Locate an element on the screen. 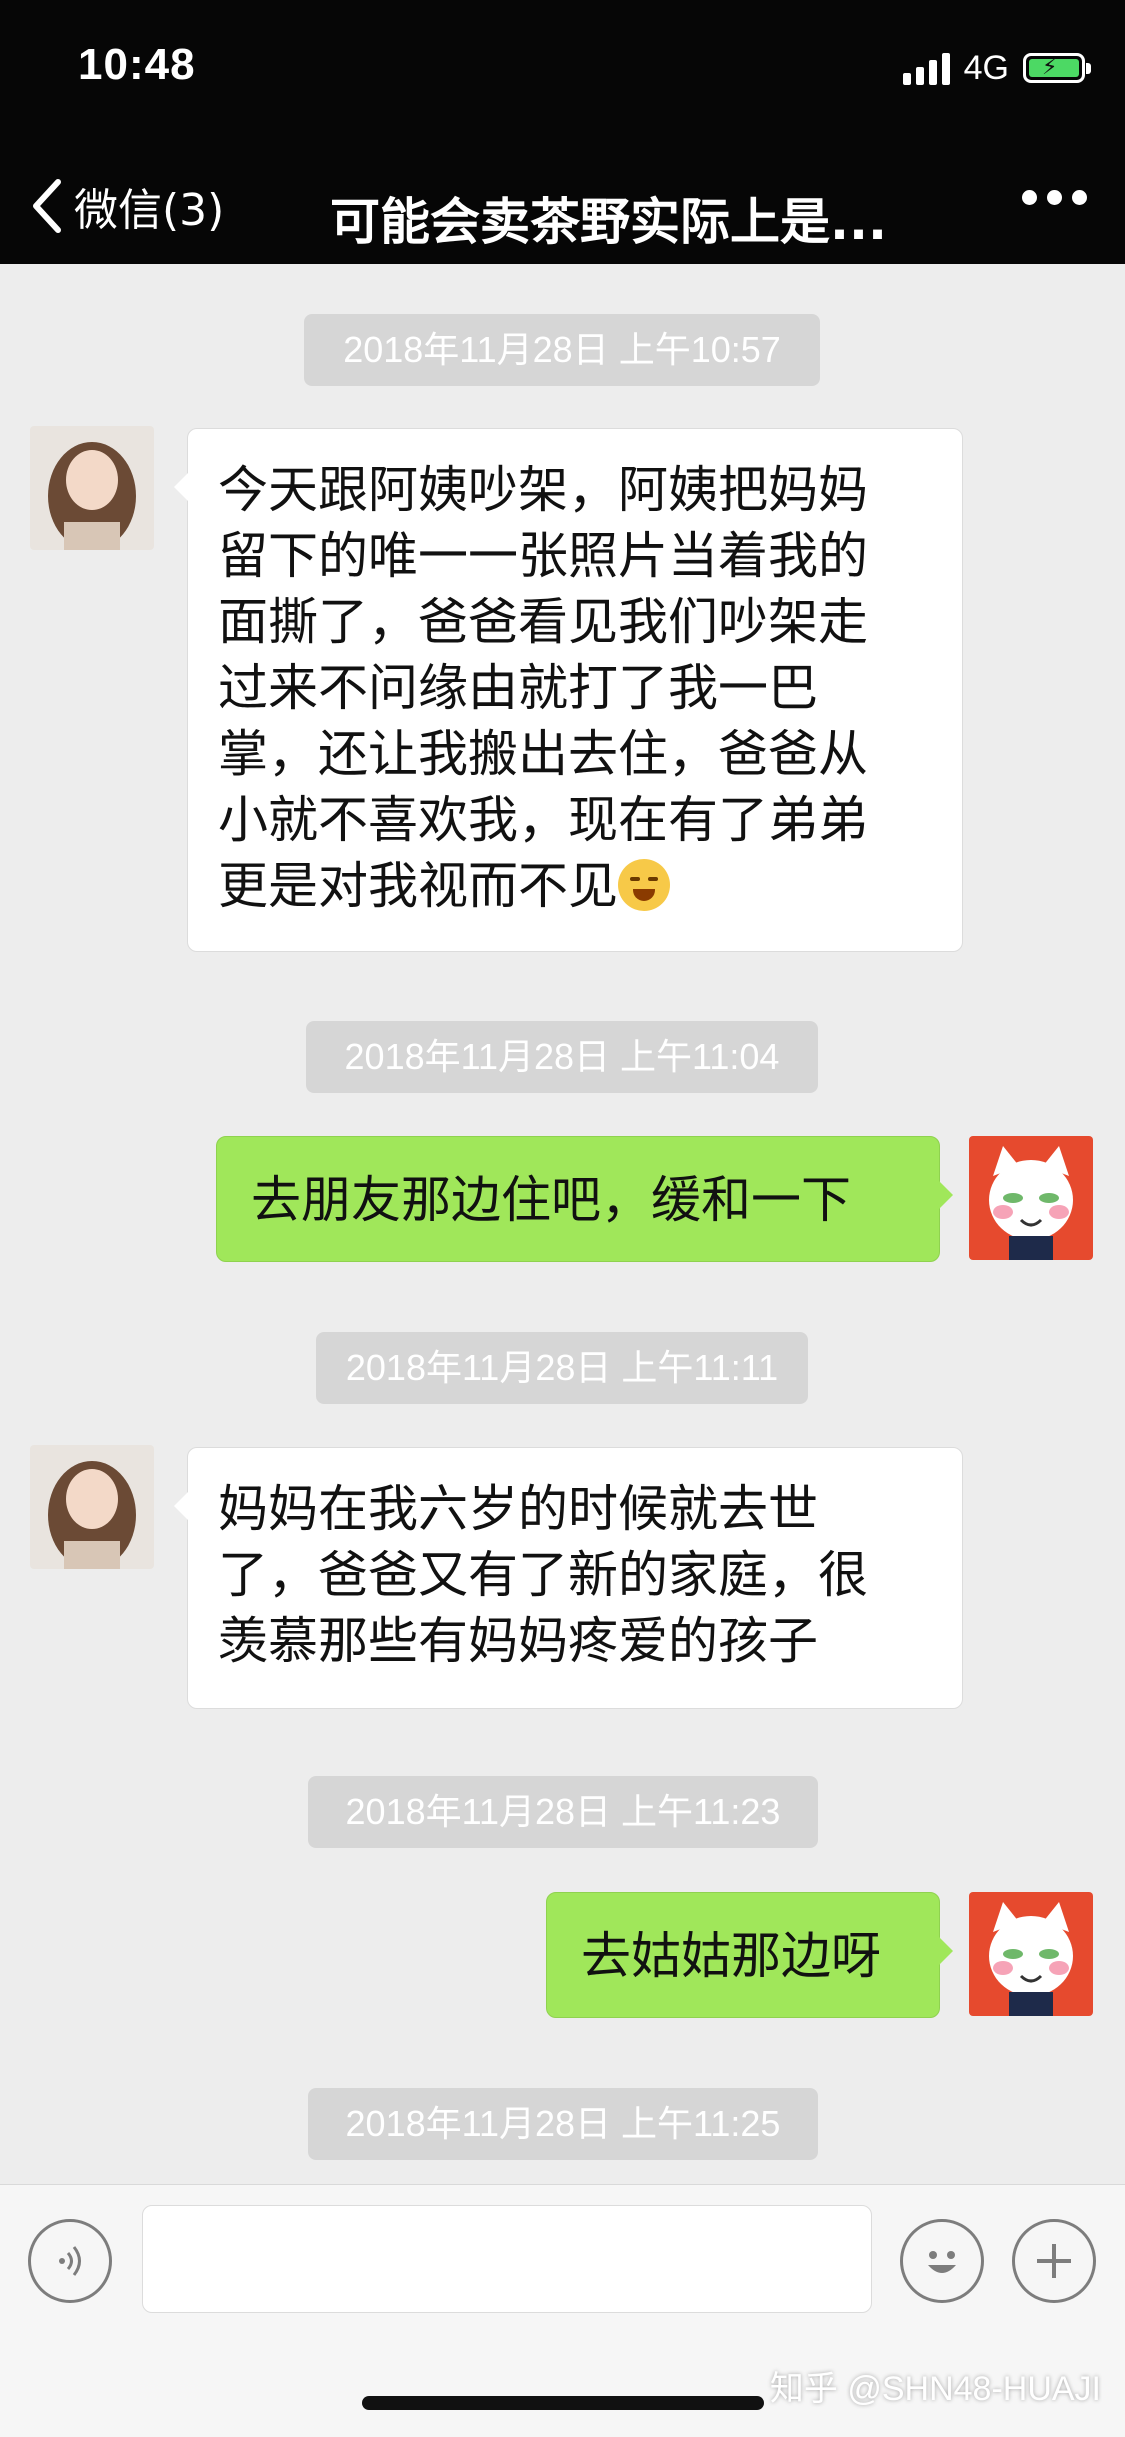 This screenshot has width=1125, height=2437. status-indicators: 4G ⚡ is located at coordinates (996, 68).